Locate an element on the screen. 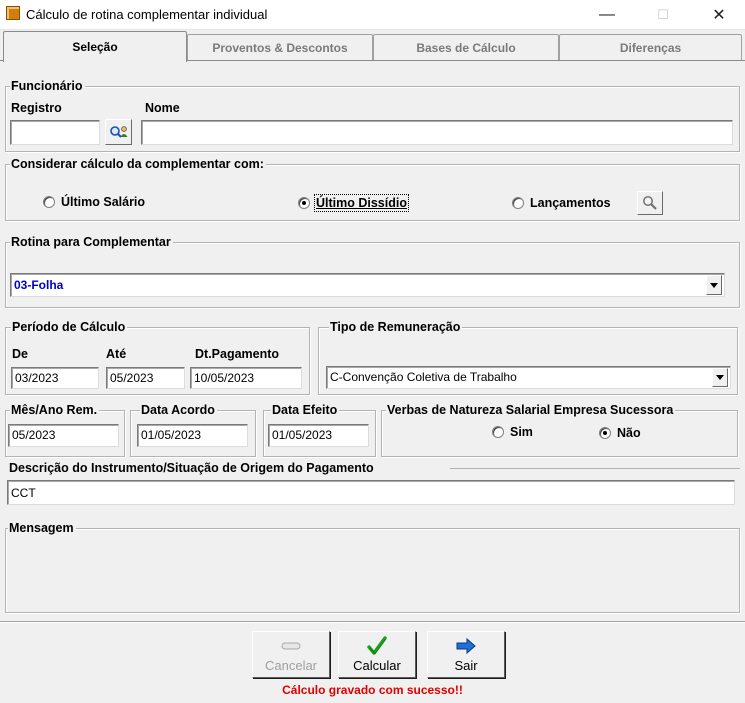 This screenshot has height=703, width=745. descricao-input: CCT is located at coordinates (371, 492).